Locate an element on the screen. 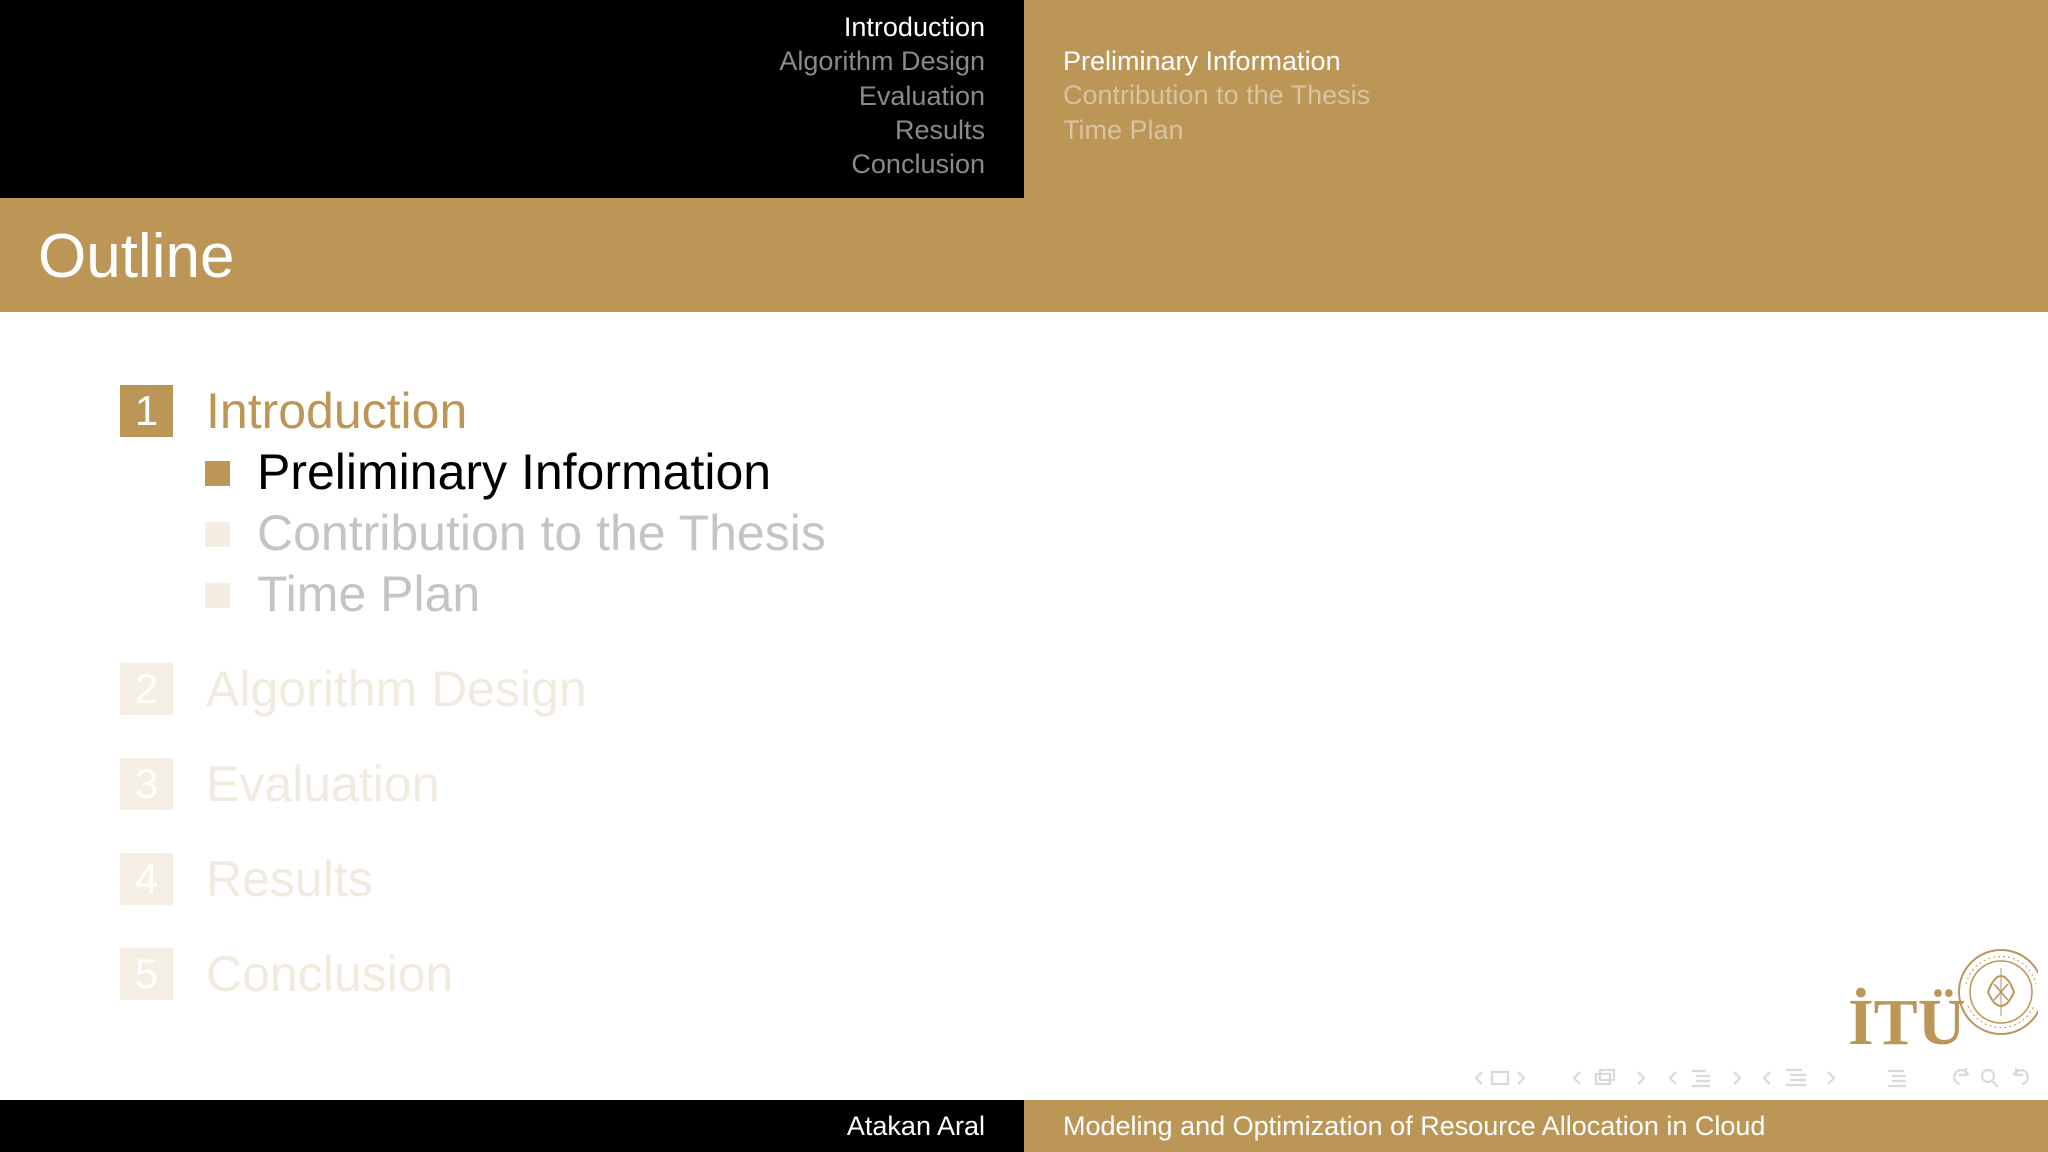 This screenshot has width=2048, height=1152. toc-section-number: 3 is located at coordinates (146, 784).